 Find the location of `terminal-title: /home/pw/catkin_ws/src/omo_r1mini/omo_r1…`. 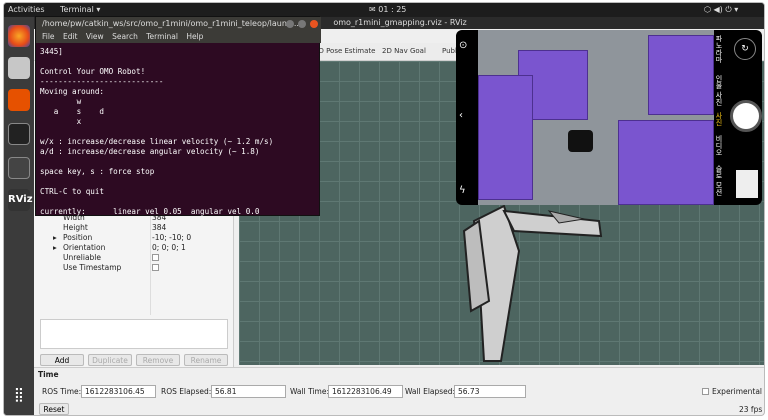

terminal-title: /home/pw/catkin_ws/src/omo_r1mini/omo_r1… is located at coordinates (178, 24).